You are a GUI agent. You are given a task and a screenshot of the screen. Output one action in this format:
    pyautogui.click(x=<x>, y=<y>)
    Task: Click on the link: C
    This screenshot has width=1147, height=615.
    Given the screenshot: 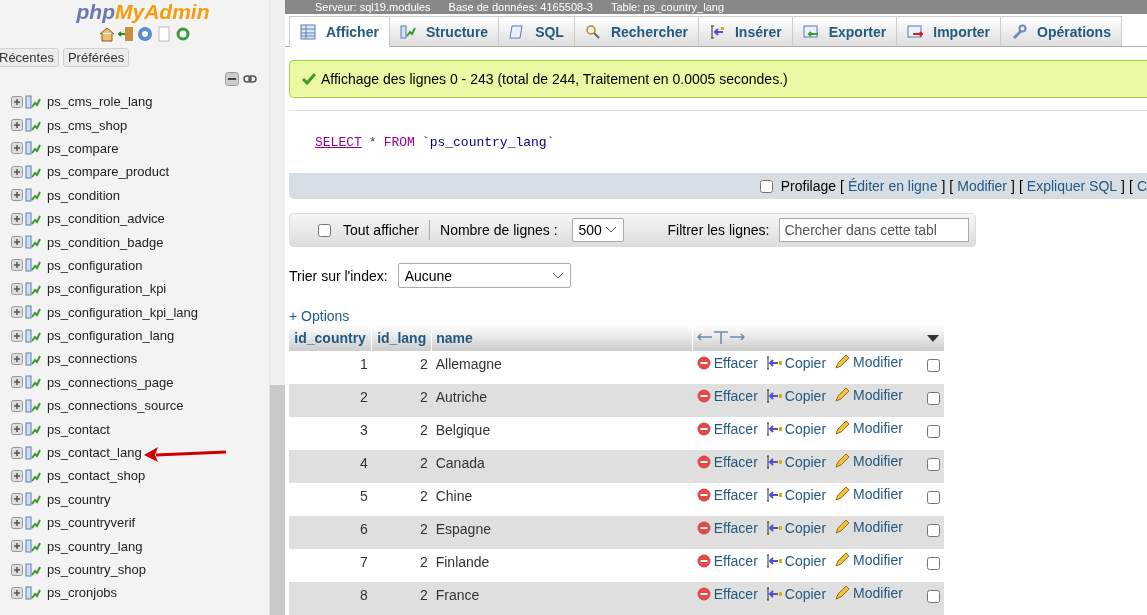 What is the action you would take?
    pyautogui.click(x=1141, y=186)
    